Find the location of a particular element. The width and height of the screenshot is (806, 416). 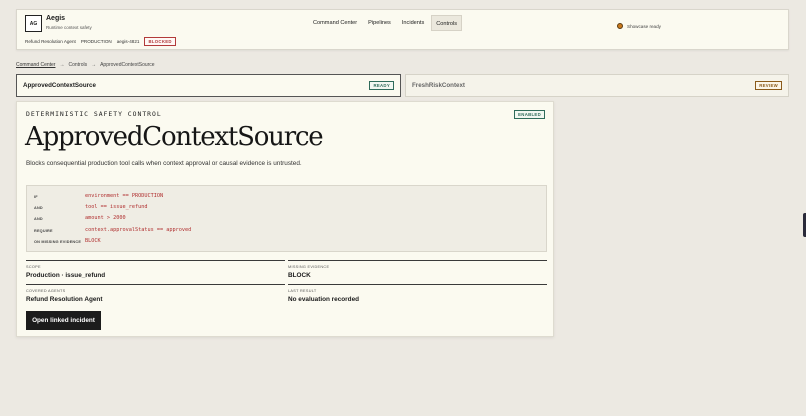

field-value: Refund Resolution Agent is located at coordinates (64, 299).